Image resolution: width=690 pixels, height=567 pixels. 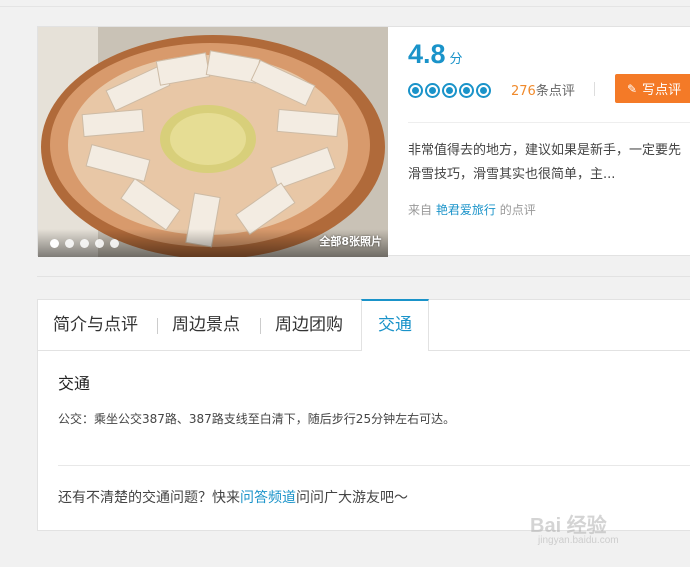 I want to click on carousel-dots, so click(x=84, y=243).